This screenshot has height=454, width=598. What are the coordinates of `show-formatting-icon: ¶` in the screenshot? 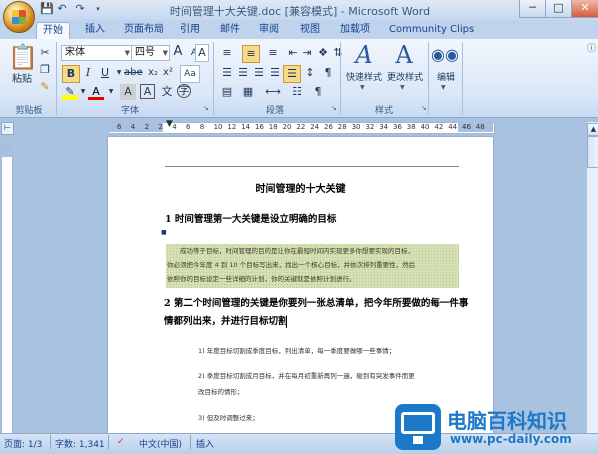 It's located at (328, 73).